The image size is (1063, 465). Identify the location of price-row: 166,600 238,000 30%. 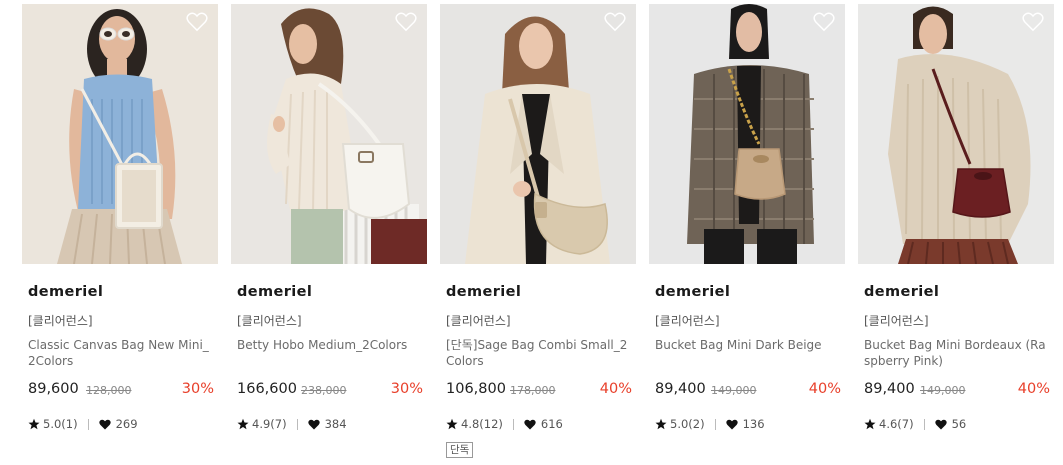
(330, 391).